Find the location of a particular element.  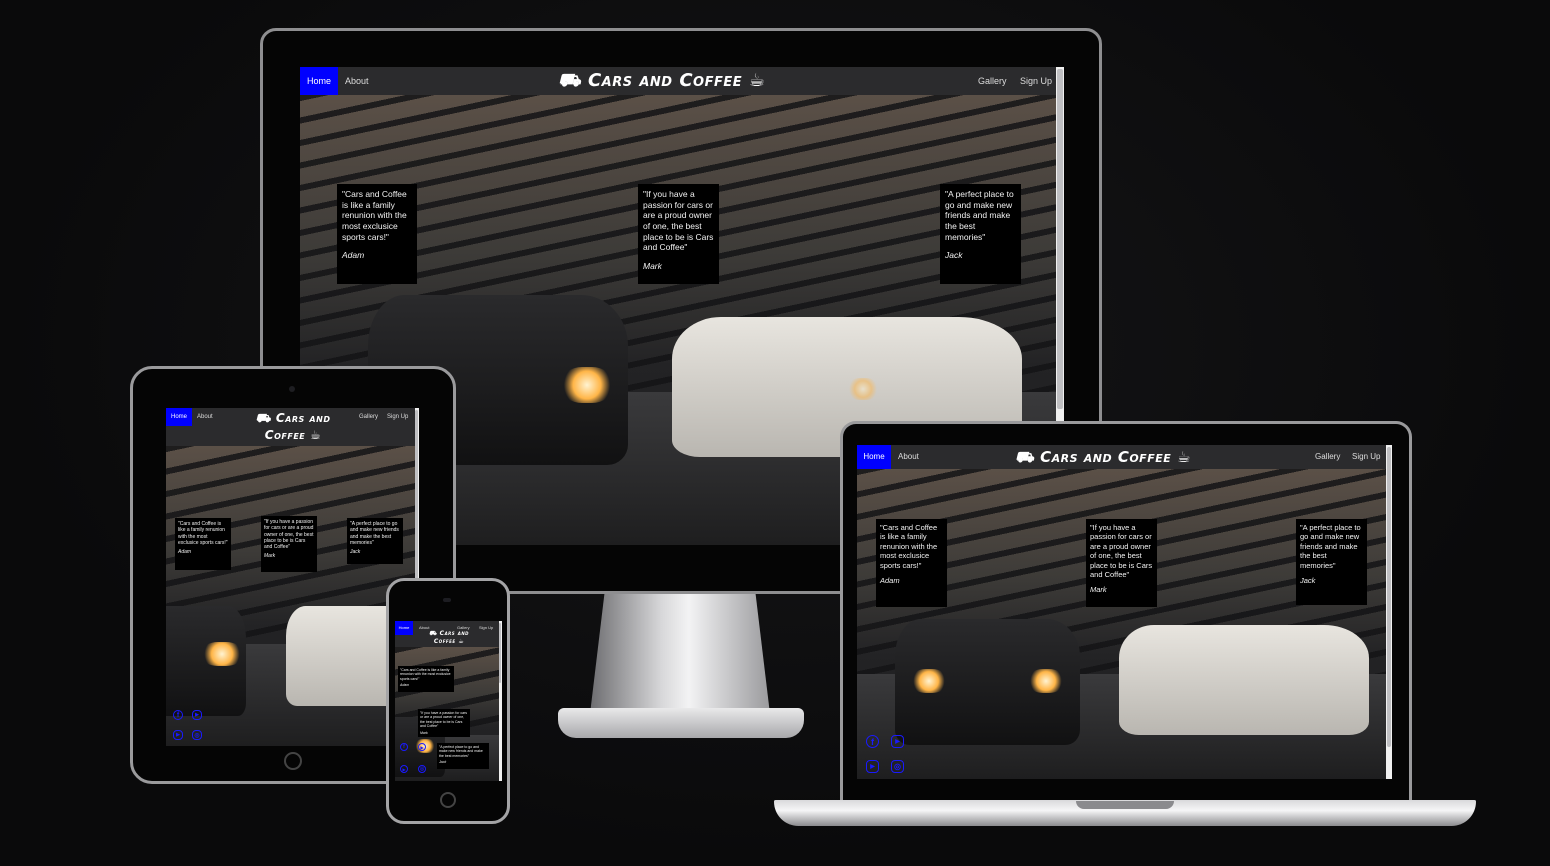

phone-home-button is located at coordinates (448, 800).